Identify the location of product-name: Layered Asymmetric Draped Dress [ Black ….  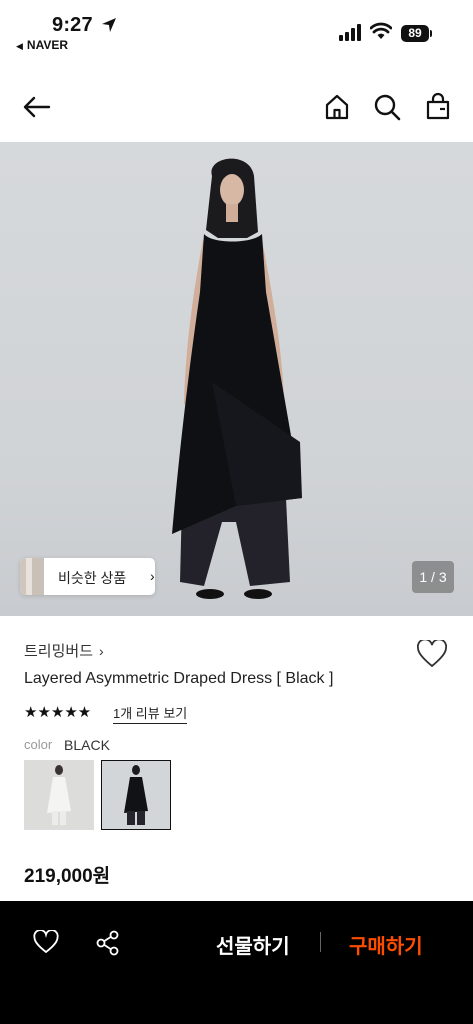
(179, 678).